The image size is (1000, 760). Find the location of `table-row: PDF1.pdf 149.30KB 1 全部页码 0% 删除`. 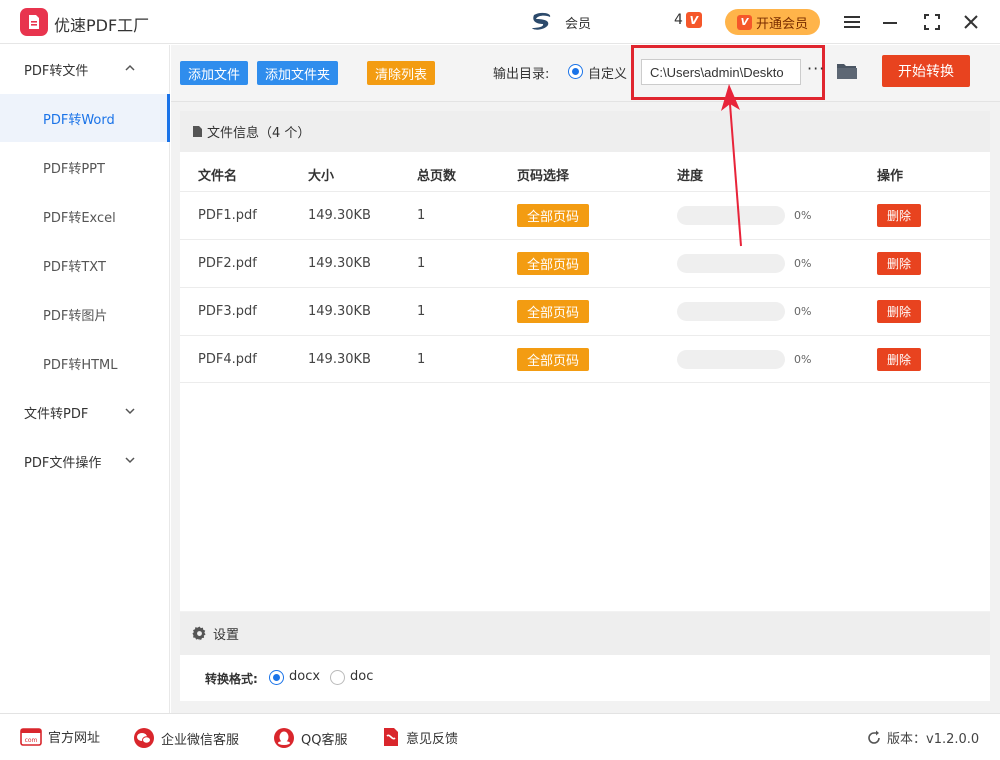

table-row: PDF1.pdf 149.30KB 1 全部页码 0% 删除 is located at coordinates (585, 215).